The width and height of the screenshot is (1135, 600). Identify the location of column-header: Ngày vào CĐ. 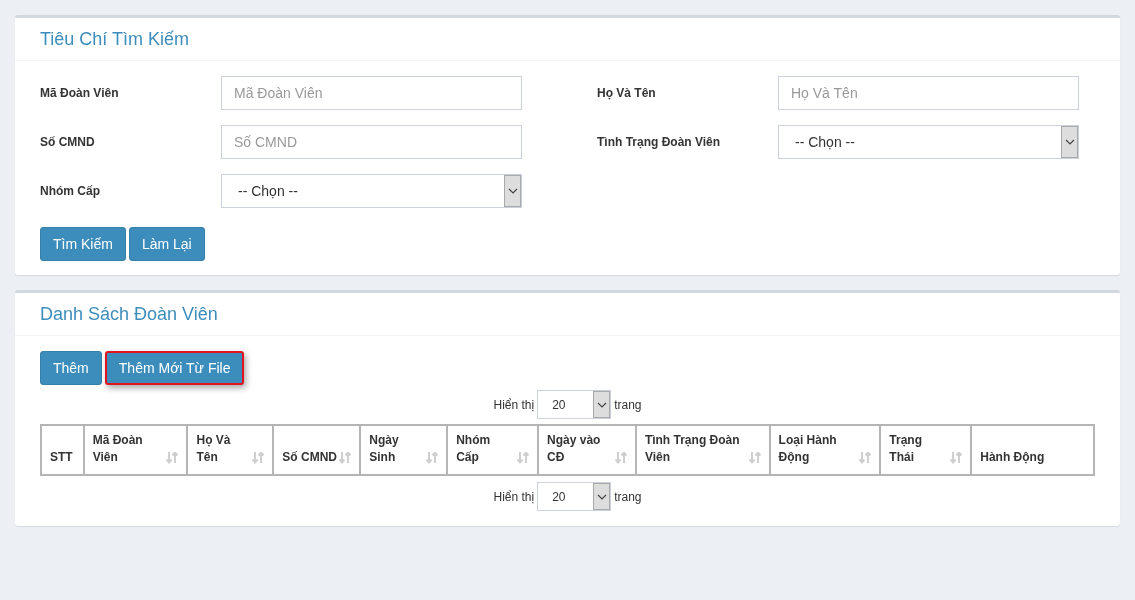
(587, 450).